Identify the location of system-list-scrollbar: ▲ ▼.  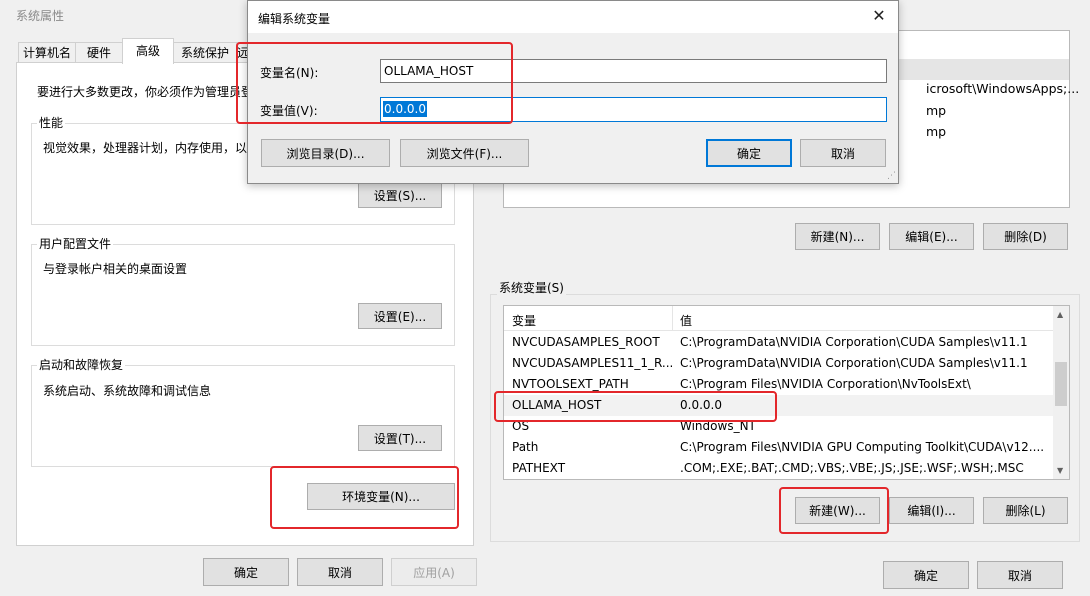
(1061, 392).